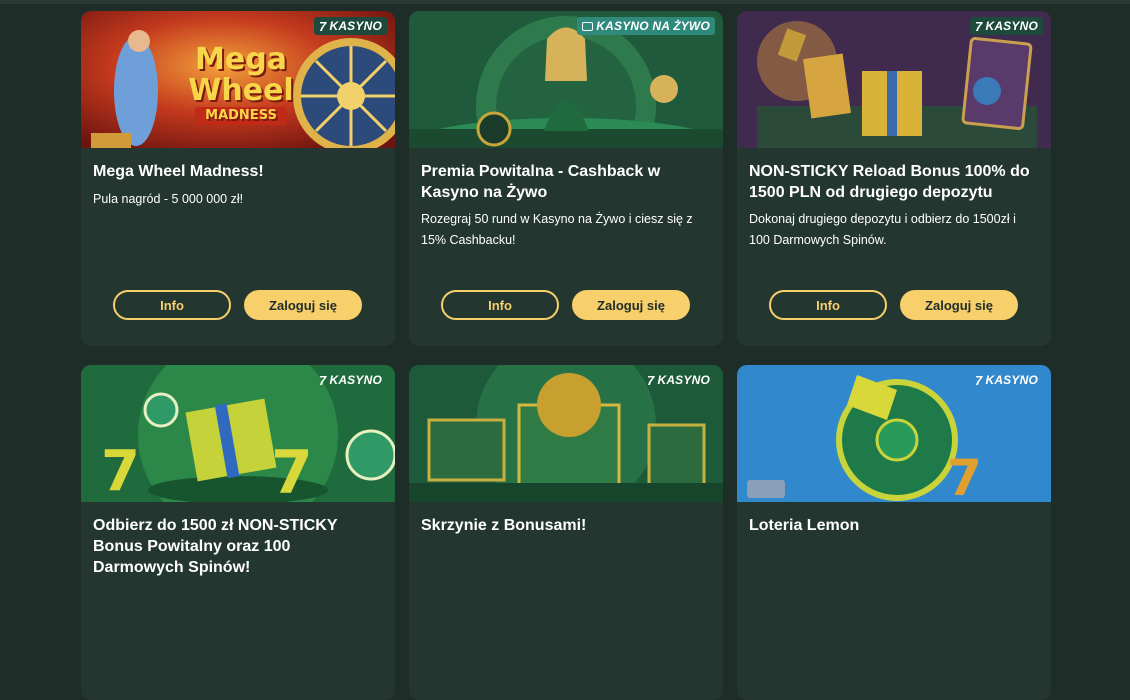  What do you see at coordinates (504, 525) in the screenshot?
I see `card-title: Skrzynie z Bonusami!` at bounding box center [504, 525].